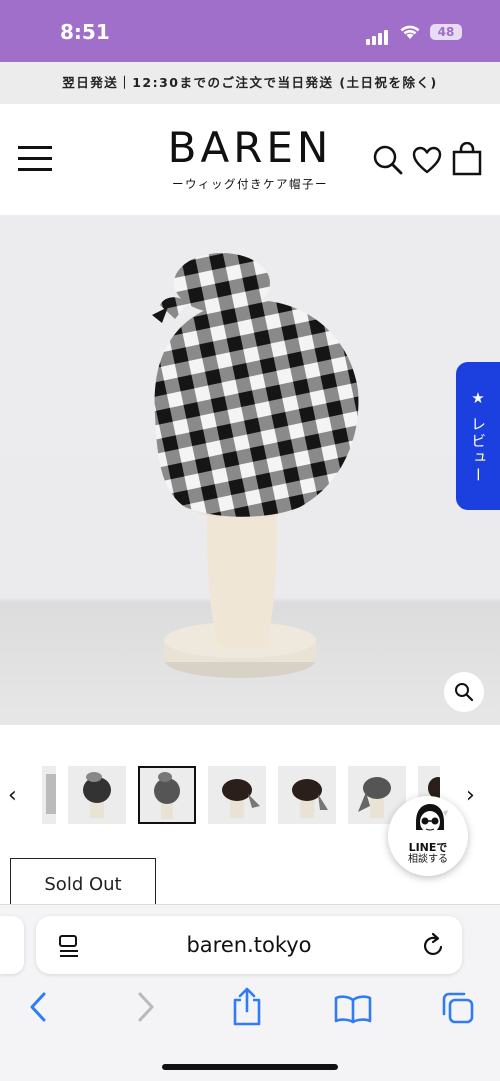  I want to click on forward-icon, so click(146, 1007).